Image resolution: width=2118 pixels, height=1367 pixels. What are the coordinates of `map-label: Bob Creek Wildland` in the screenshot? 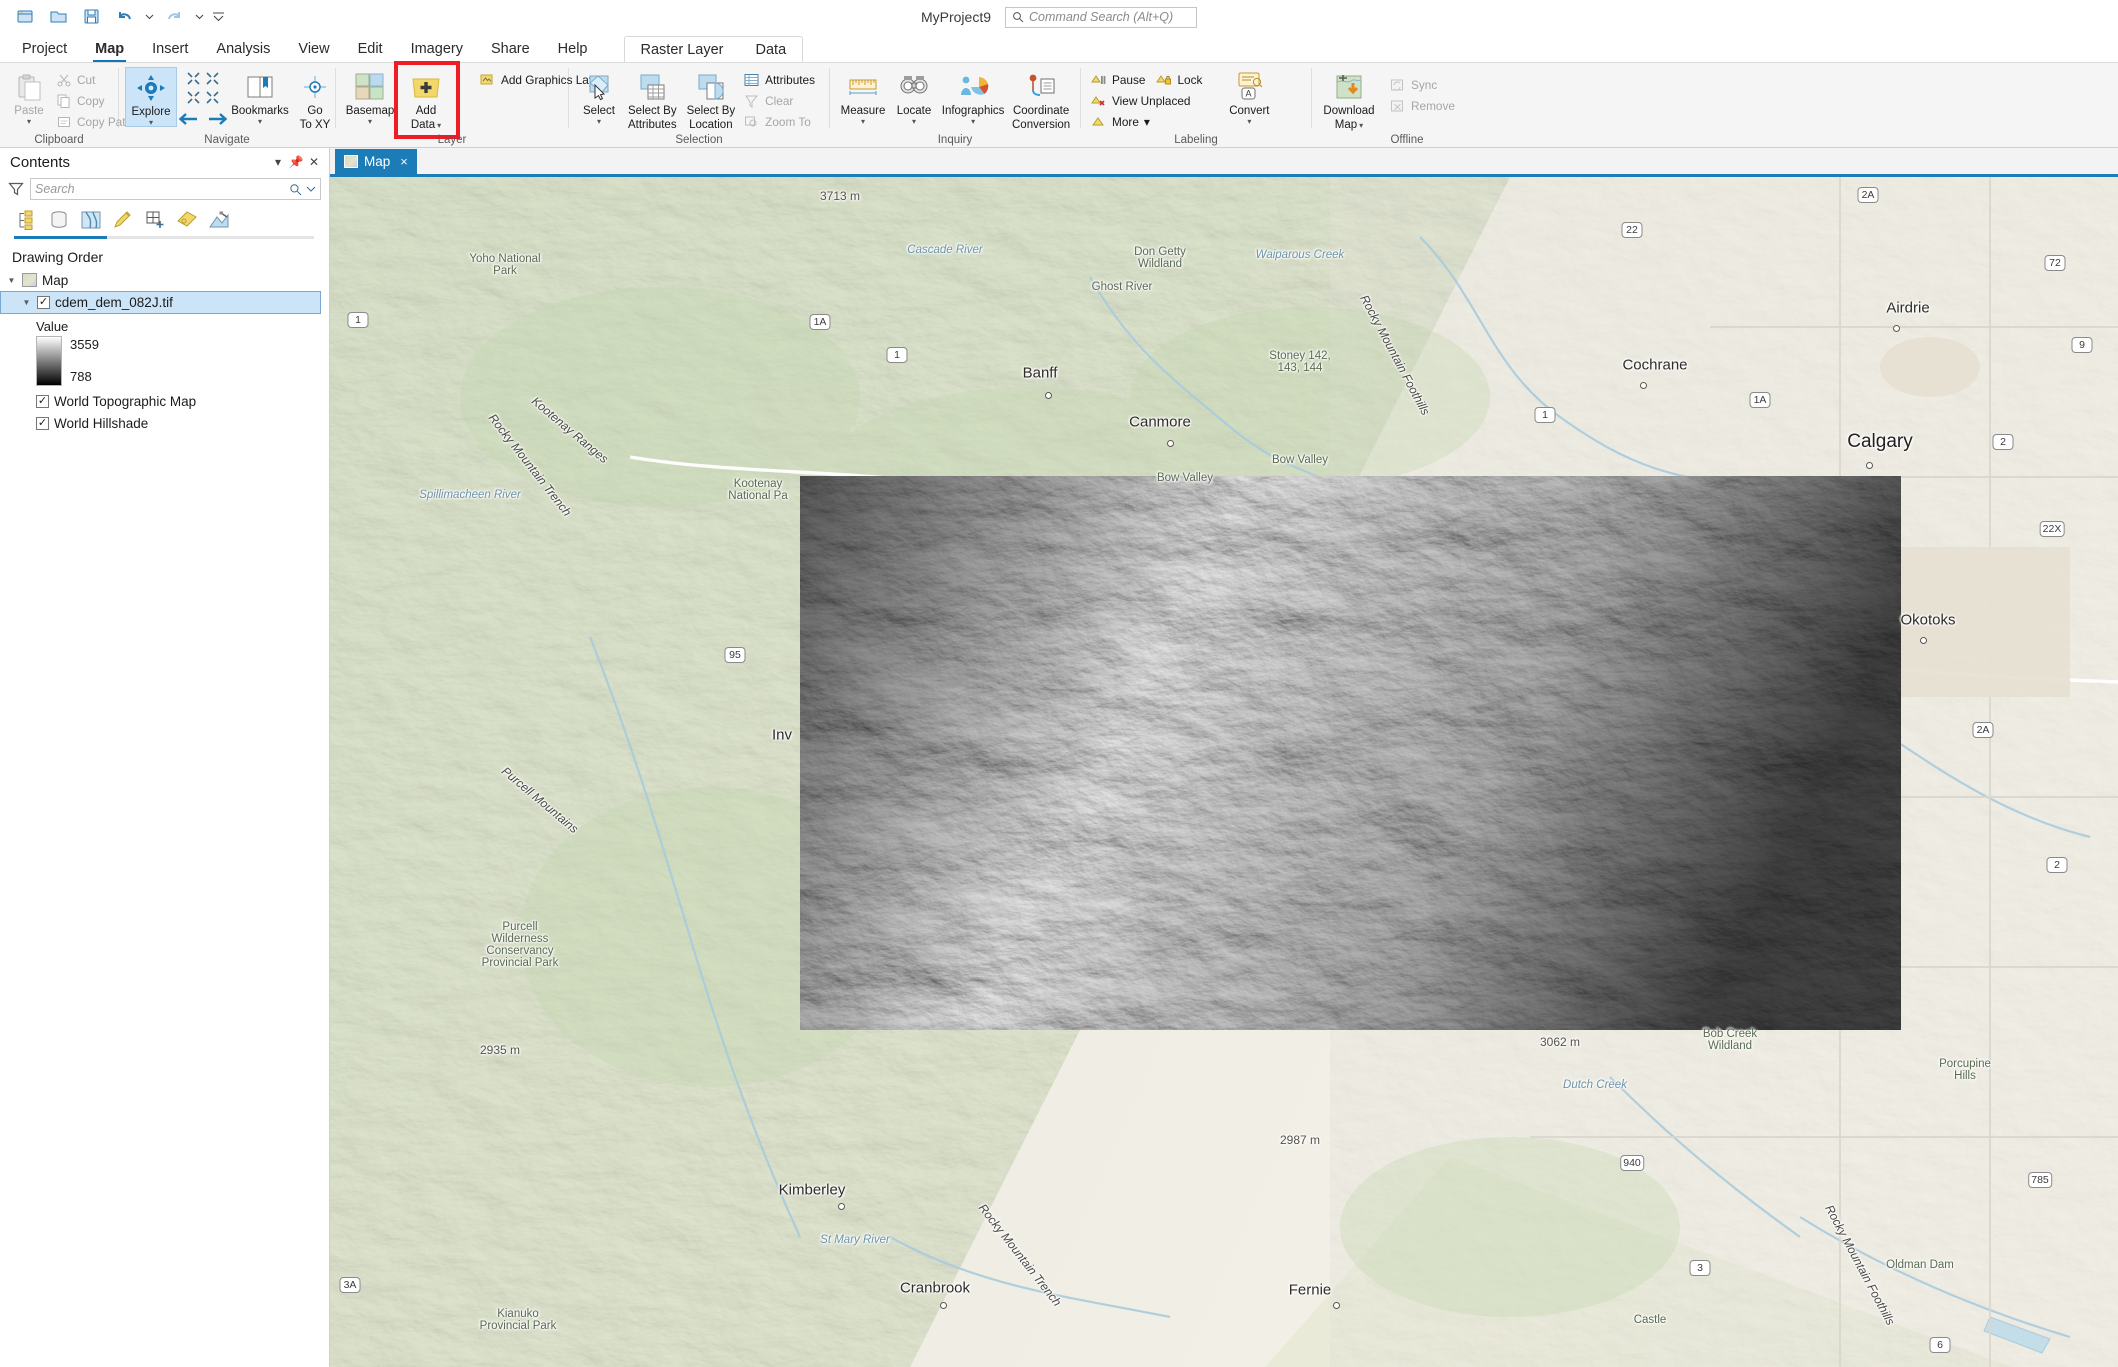 It's located at (1730, 1040).